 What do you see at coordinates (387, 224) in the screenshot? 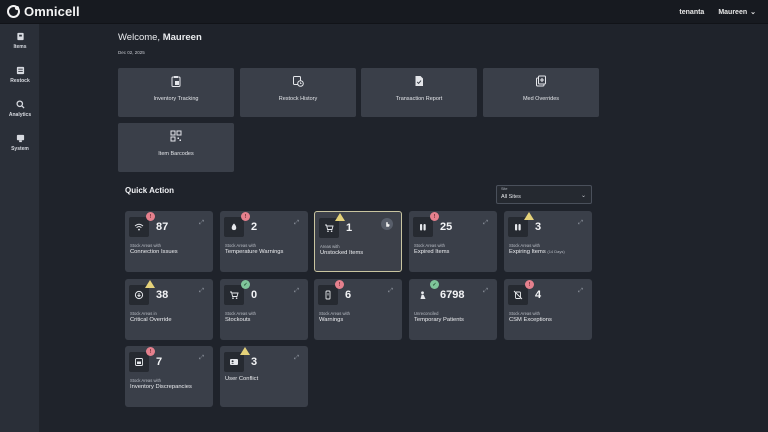
I see `hand-pointer-icon` at bounding box center [387, 224].